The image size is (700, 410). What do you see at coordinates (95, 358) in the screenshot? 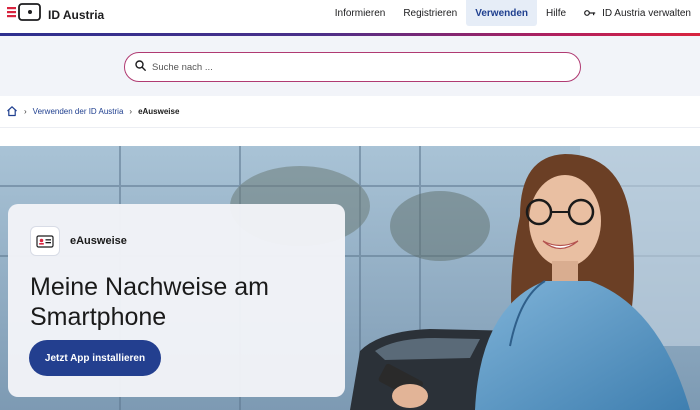
I see `install-app-button: Jetzt App installieren` at bounding box center [95, 358].